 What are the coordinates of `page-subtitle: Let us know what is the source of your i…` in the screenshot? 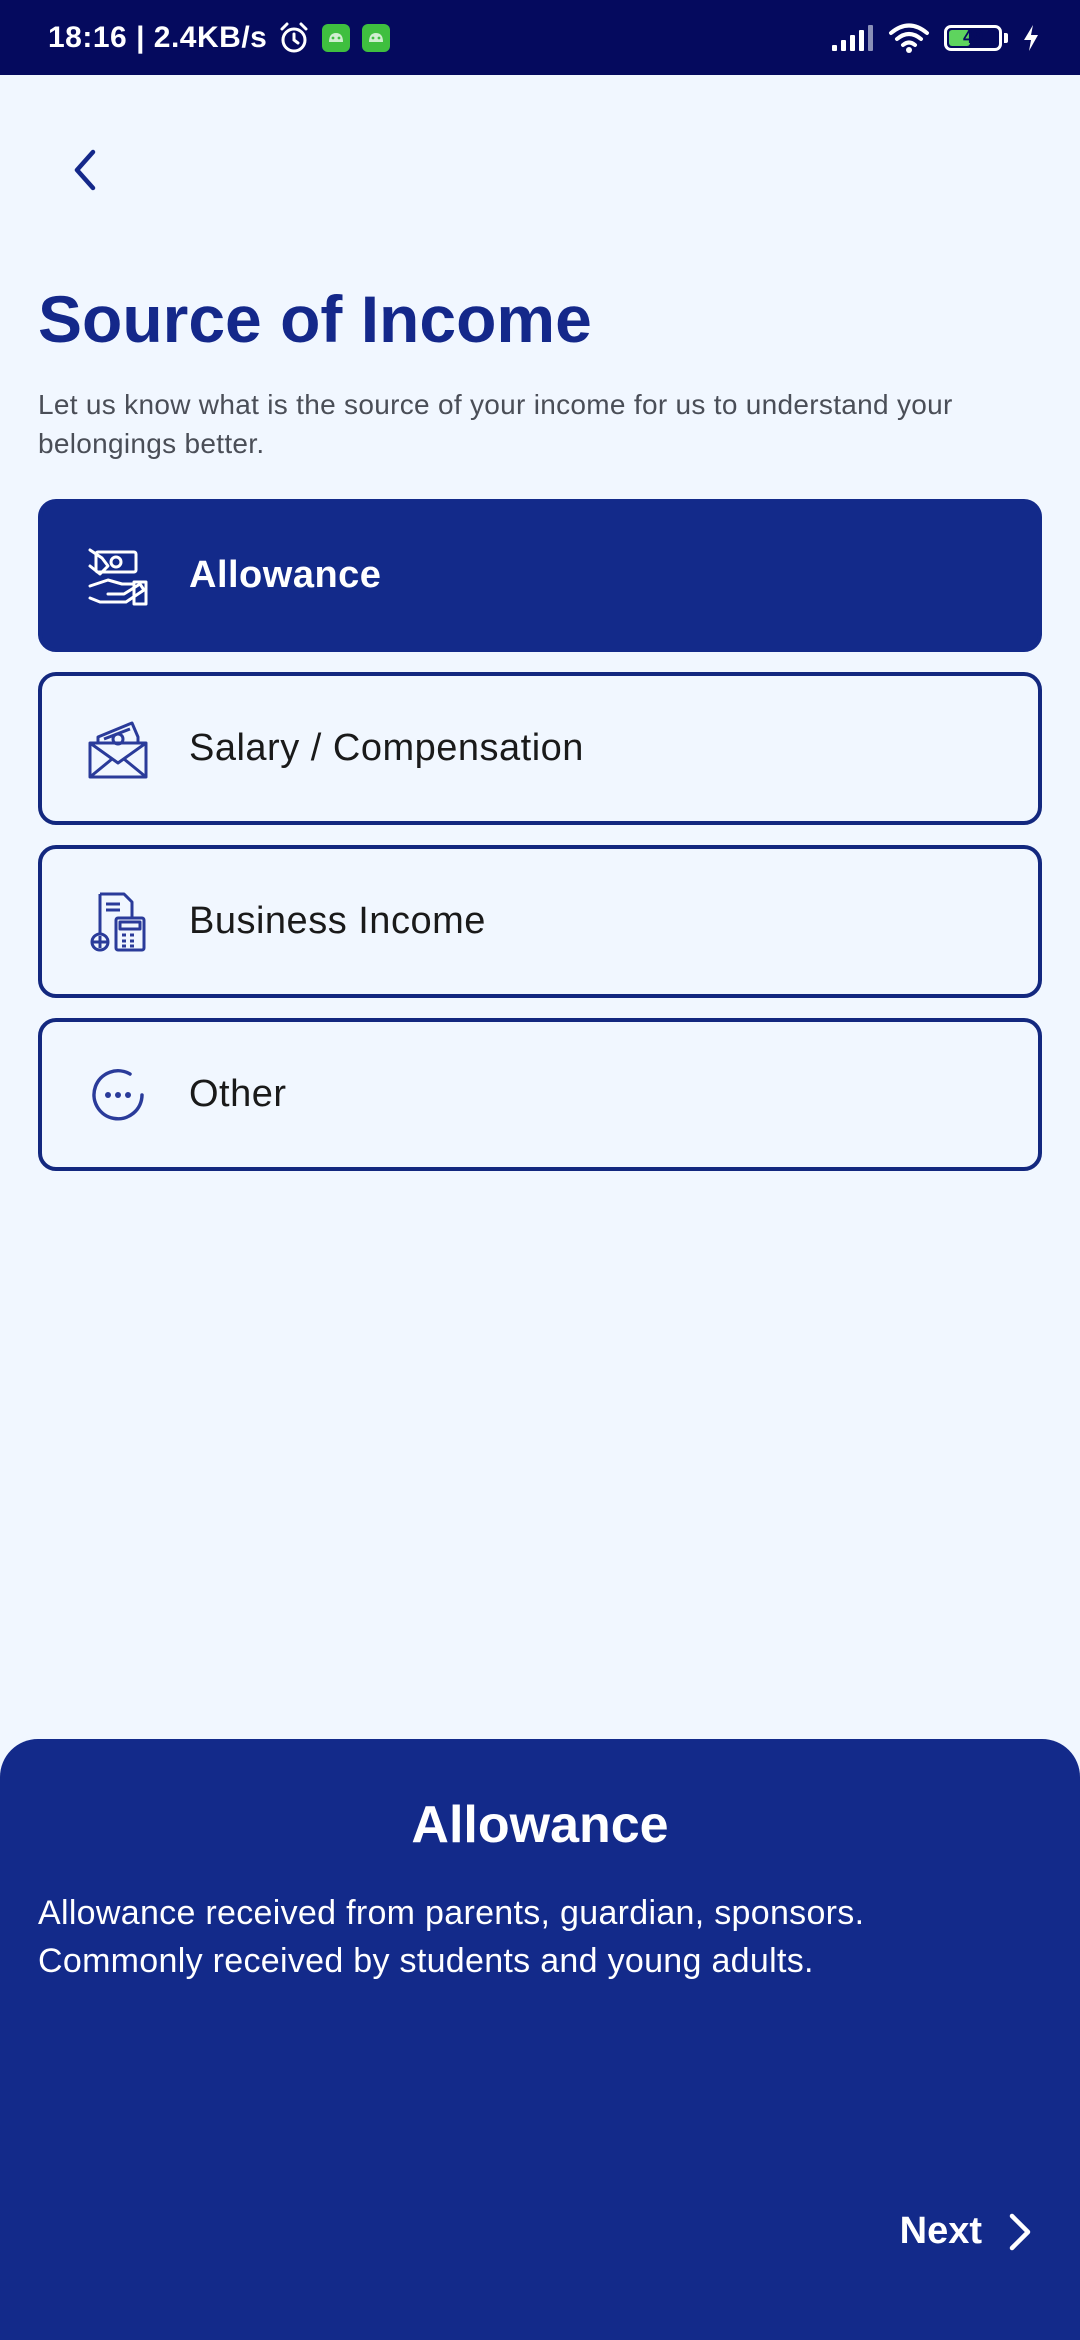 It's located at (495, 424).